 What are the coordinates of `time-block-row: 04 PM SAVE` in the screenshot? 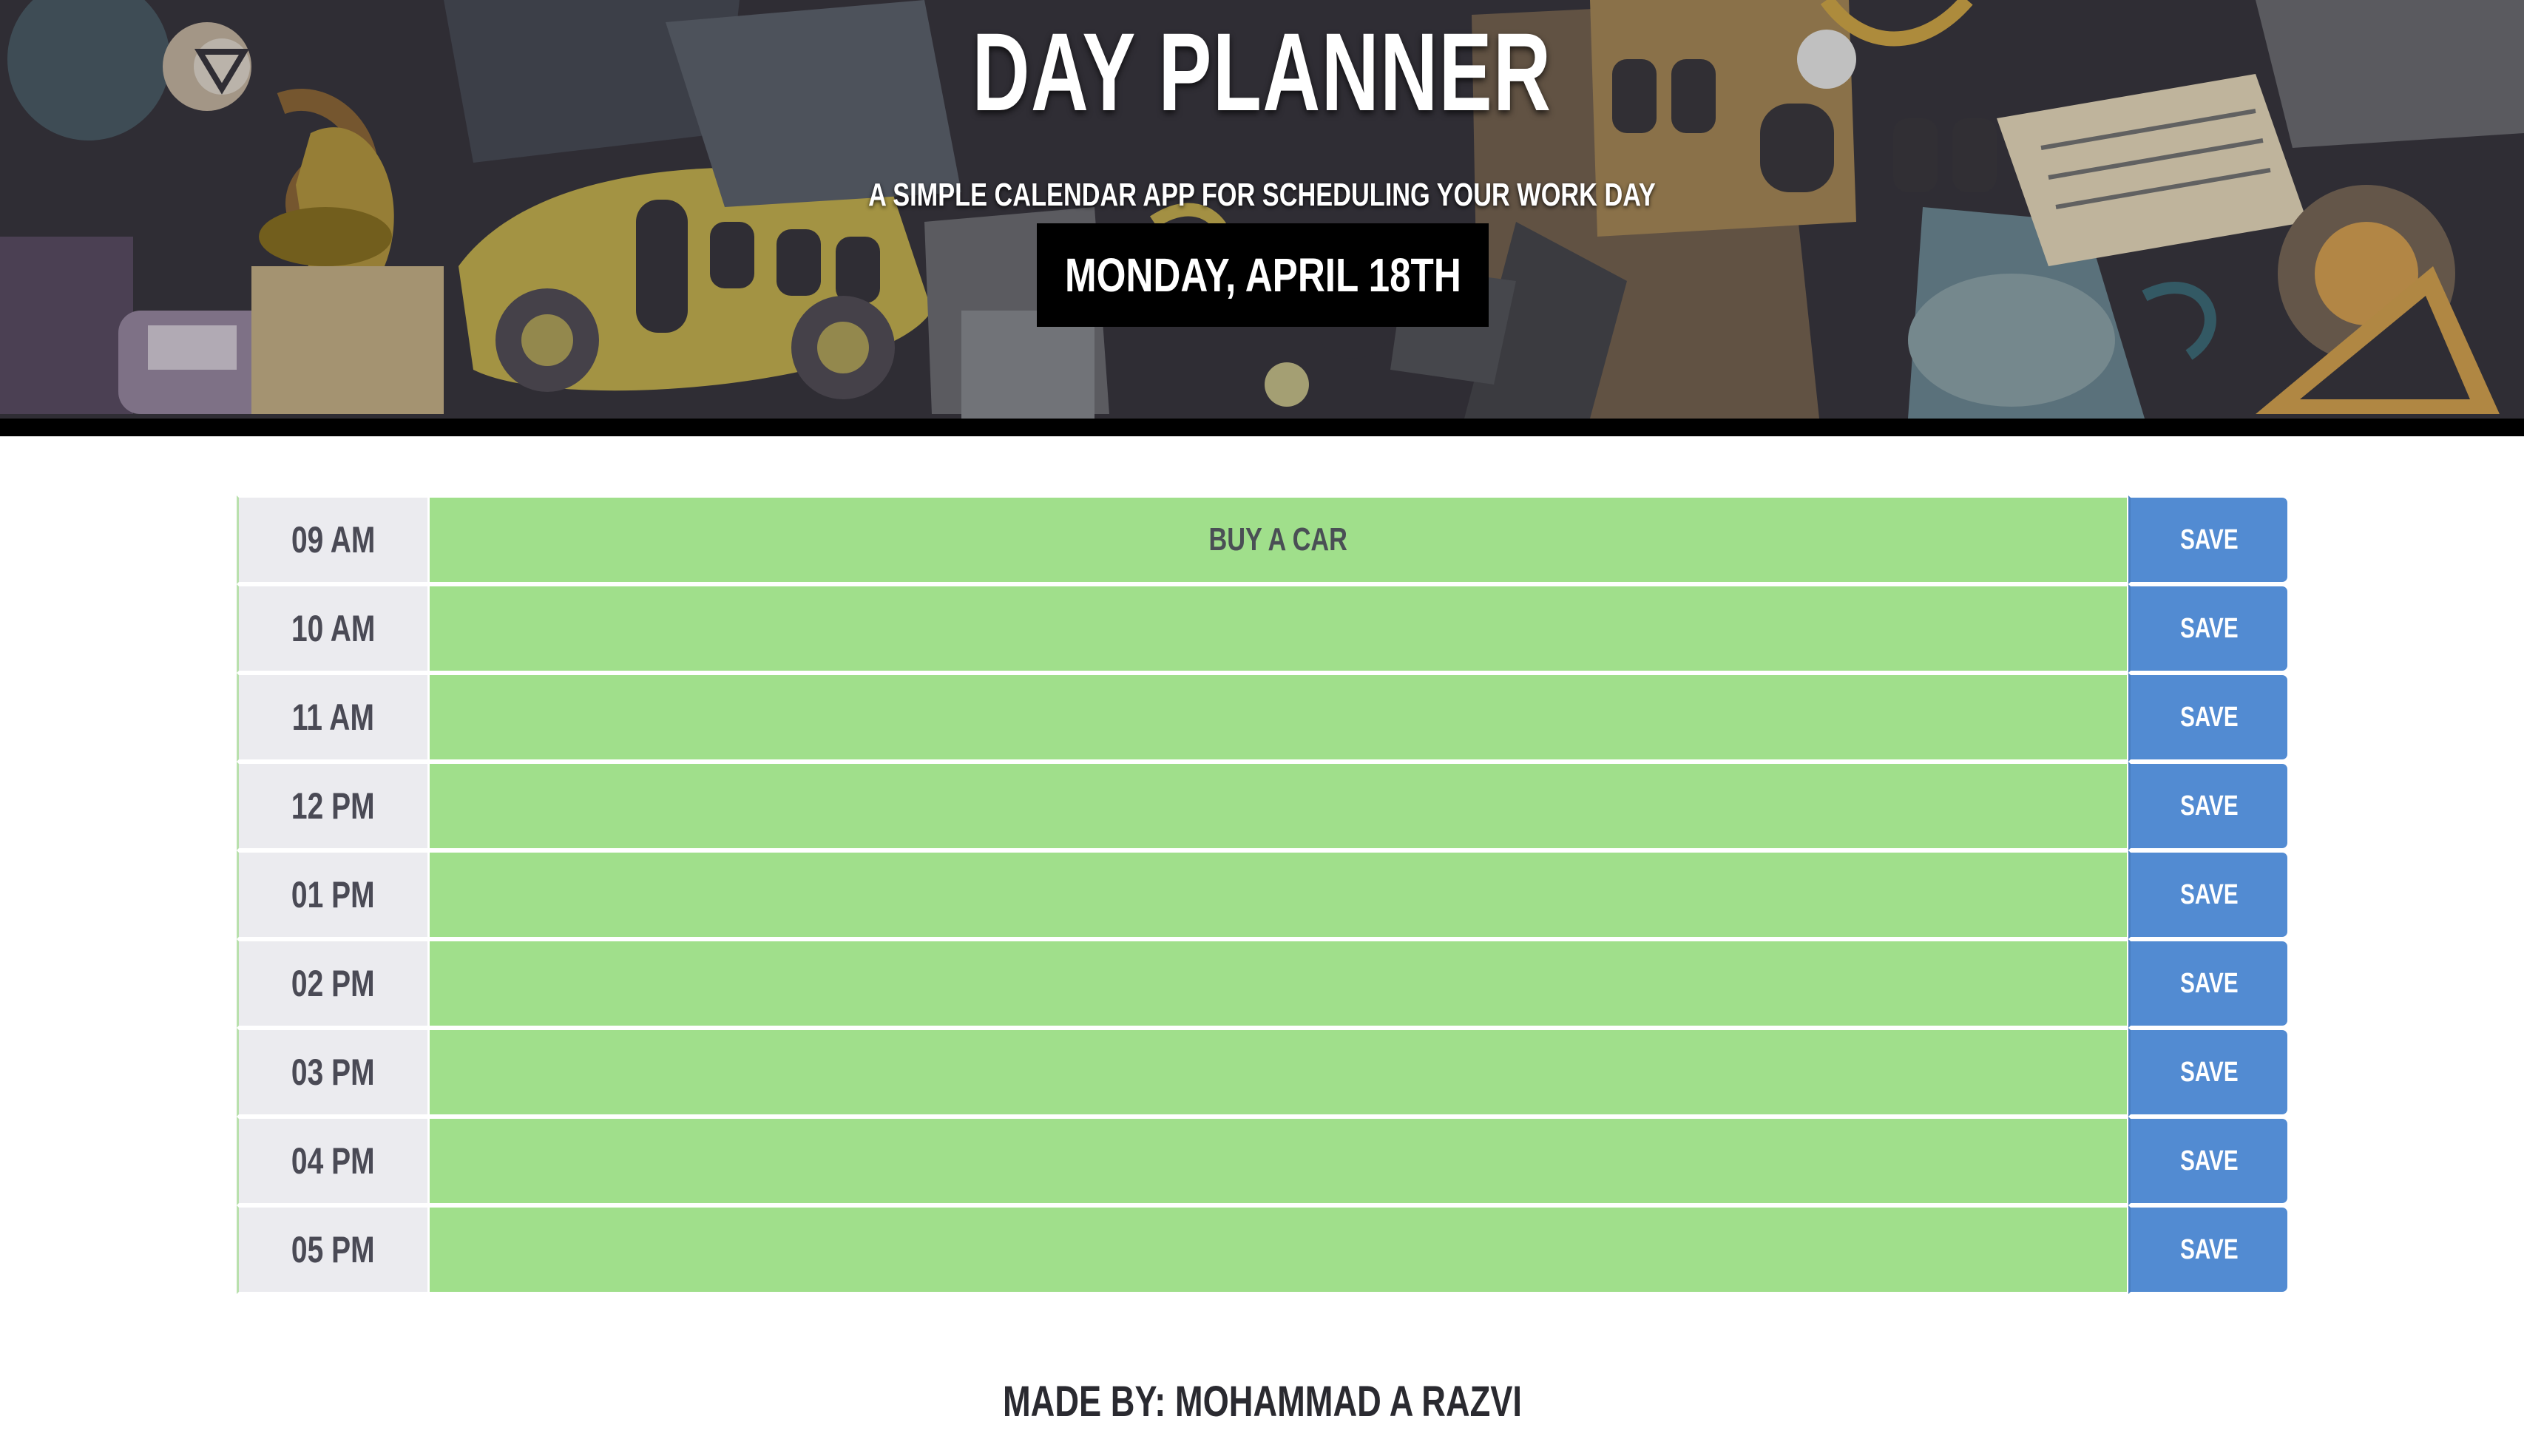 It's located at (1263, 1161).